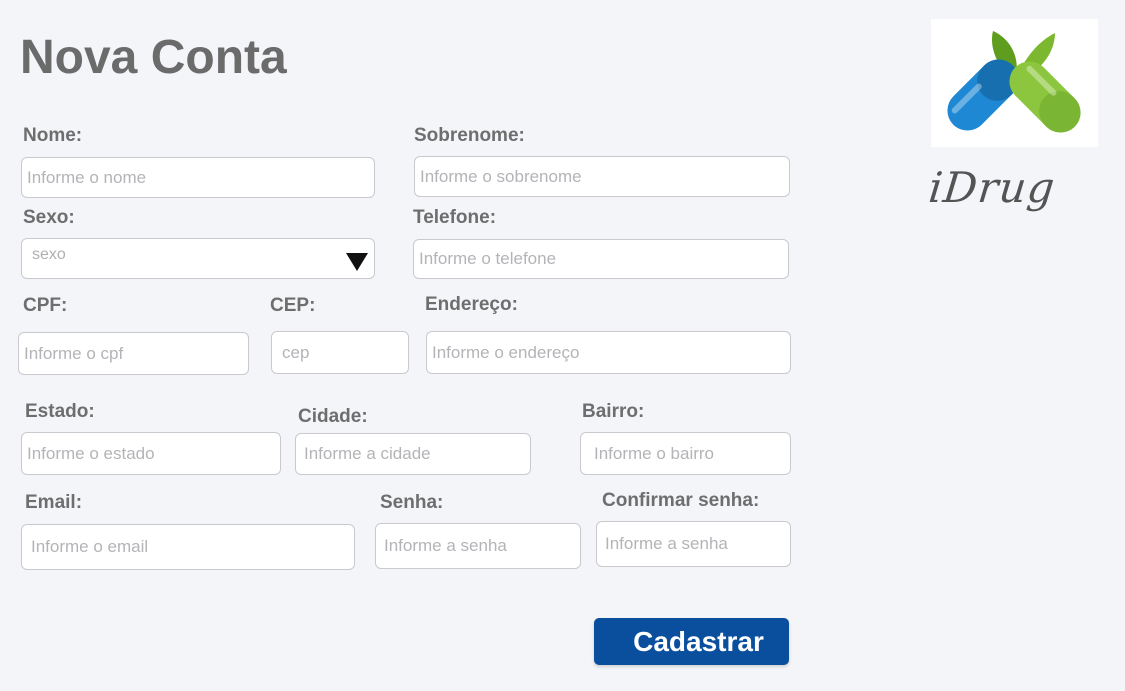  What do you see at coordinates (602, 176) in the screenshot?
I see `sobrenome-input` at bounding box center [602, 176].